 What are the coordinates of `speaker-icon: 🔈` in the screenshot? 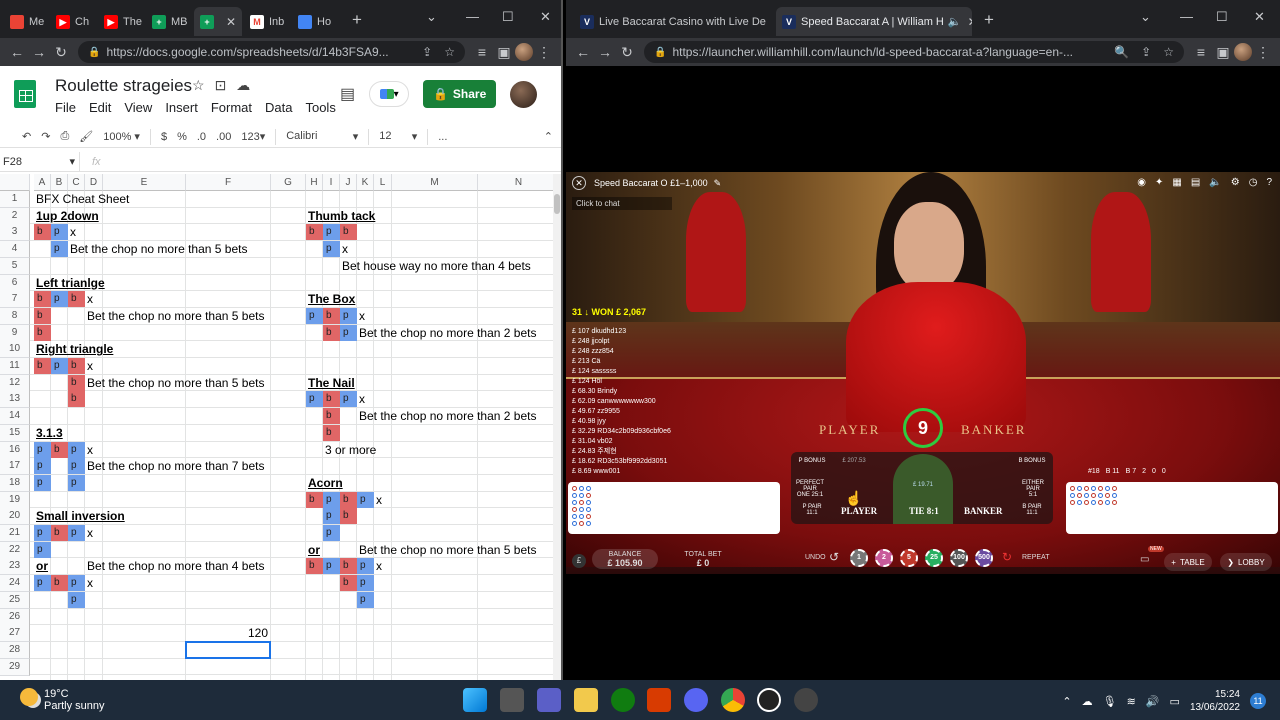 It's located at (955, 21).